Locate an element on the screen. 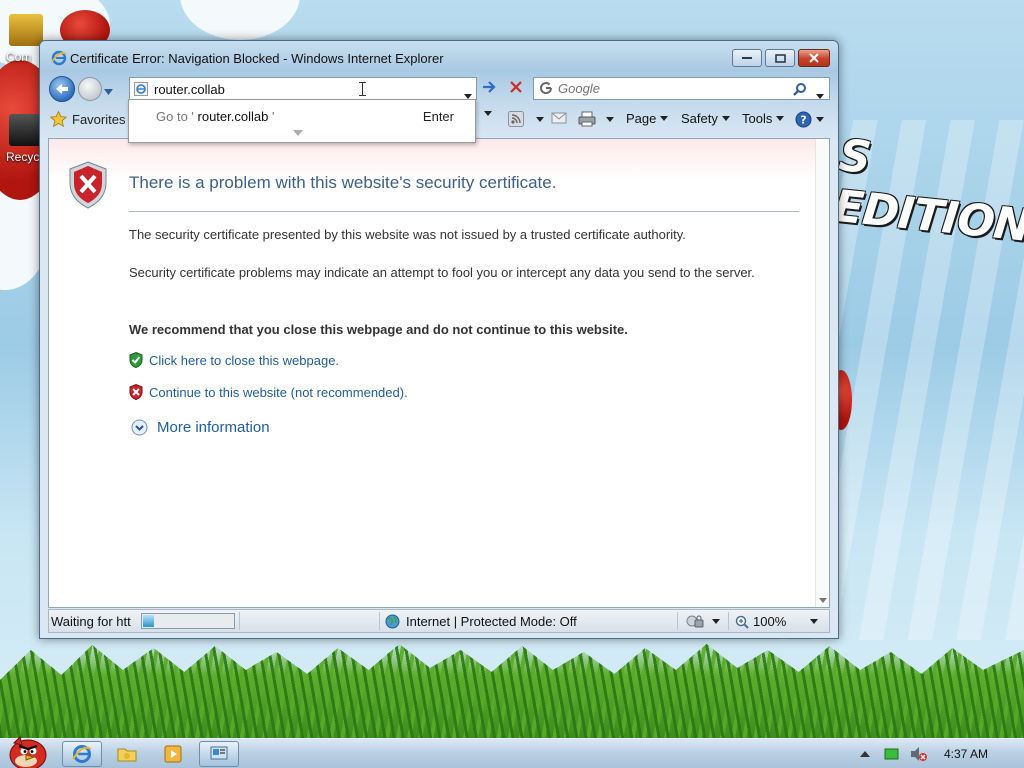 This screenshot has height=768, width=1024. help-icon: ? is located at coordinates (803, 119).